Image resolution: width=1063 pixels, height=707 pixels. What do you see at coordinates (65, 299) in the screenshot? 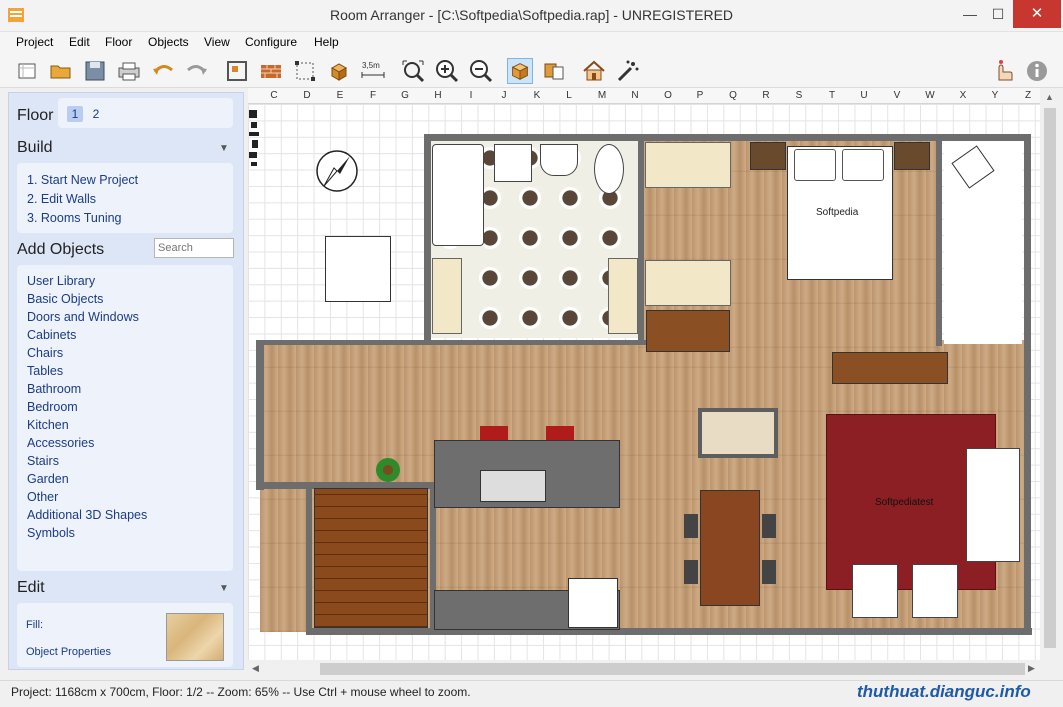
I see `category-basic-objects: Basic Objects` at bounding box center [65, 299].